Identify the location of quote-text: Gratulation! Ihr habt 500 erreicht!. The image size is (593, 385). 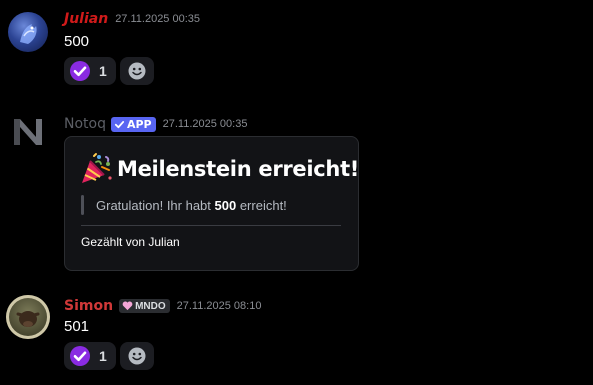
(191, 205).